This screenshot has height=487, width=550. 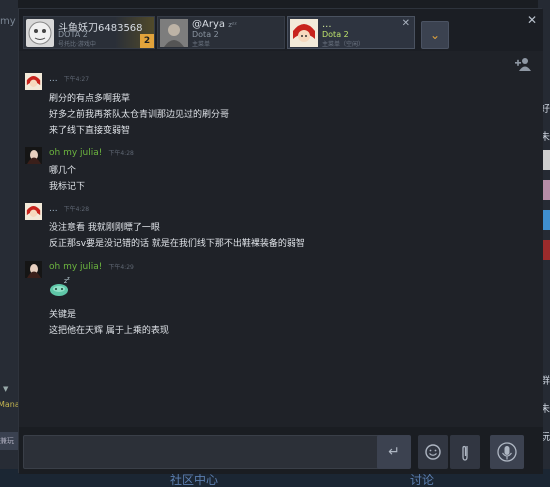 I want to click on paperclip-icon, so click(x=465, y=453).